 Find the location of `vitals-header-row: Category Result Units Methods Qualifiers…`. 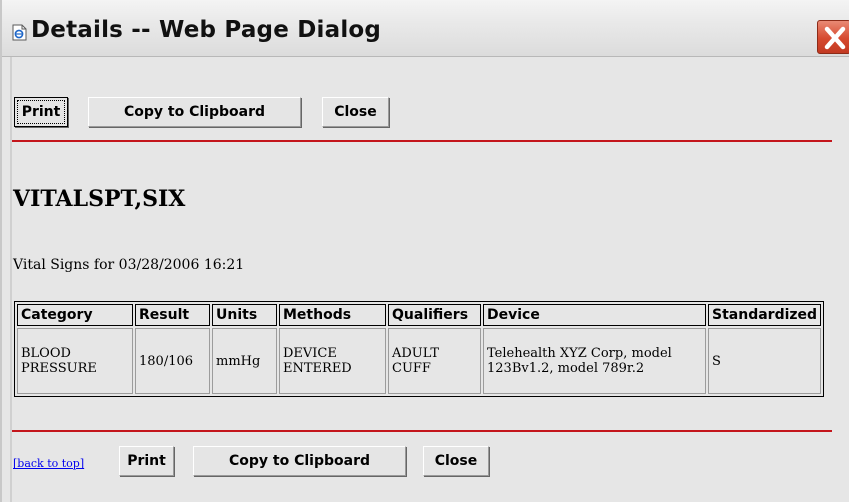

vitals-header-row: Category Result Units Methods Qualifiers… is located at coordinates (419, 315).